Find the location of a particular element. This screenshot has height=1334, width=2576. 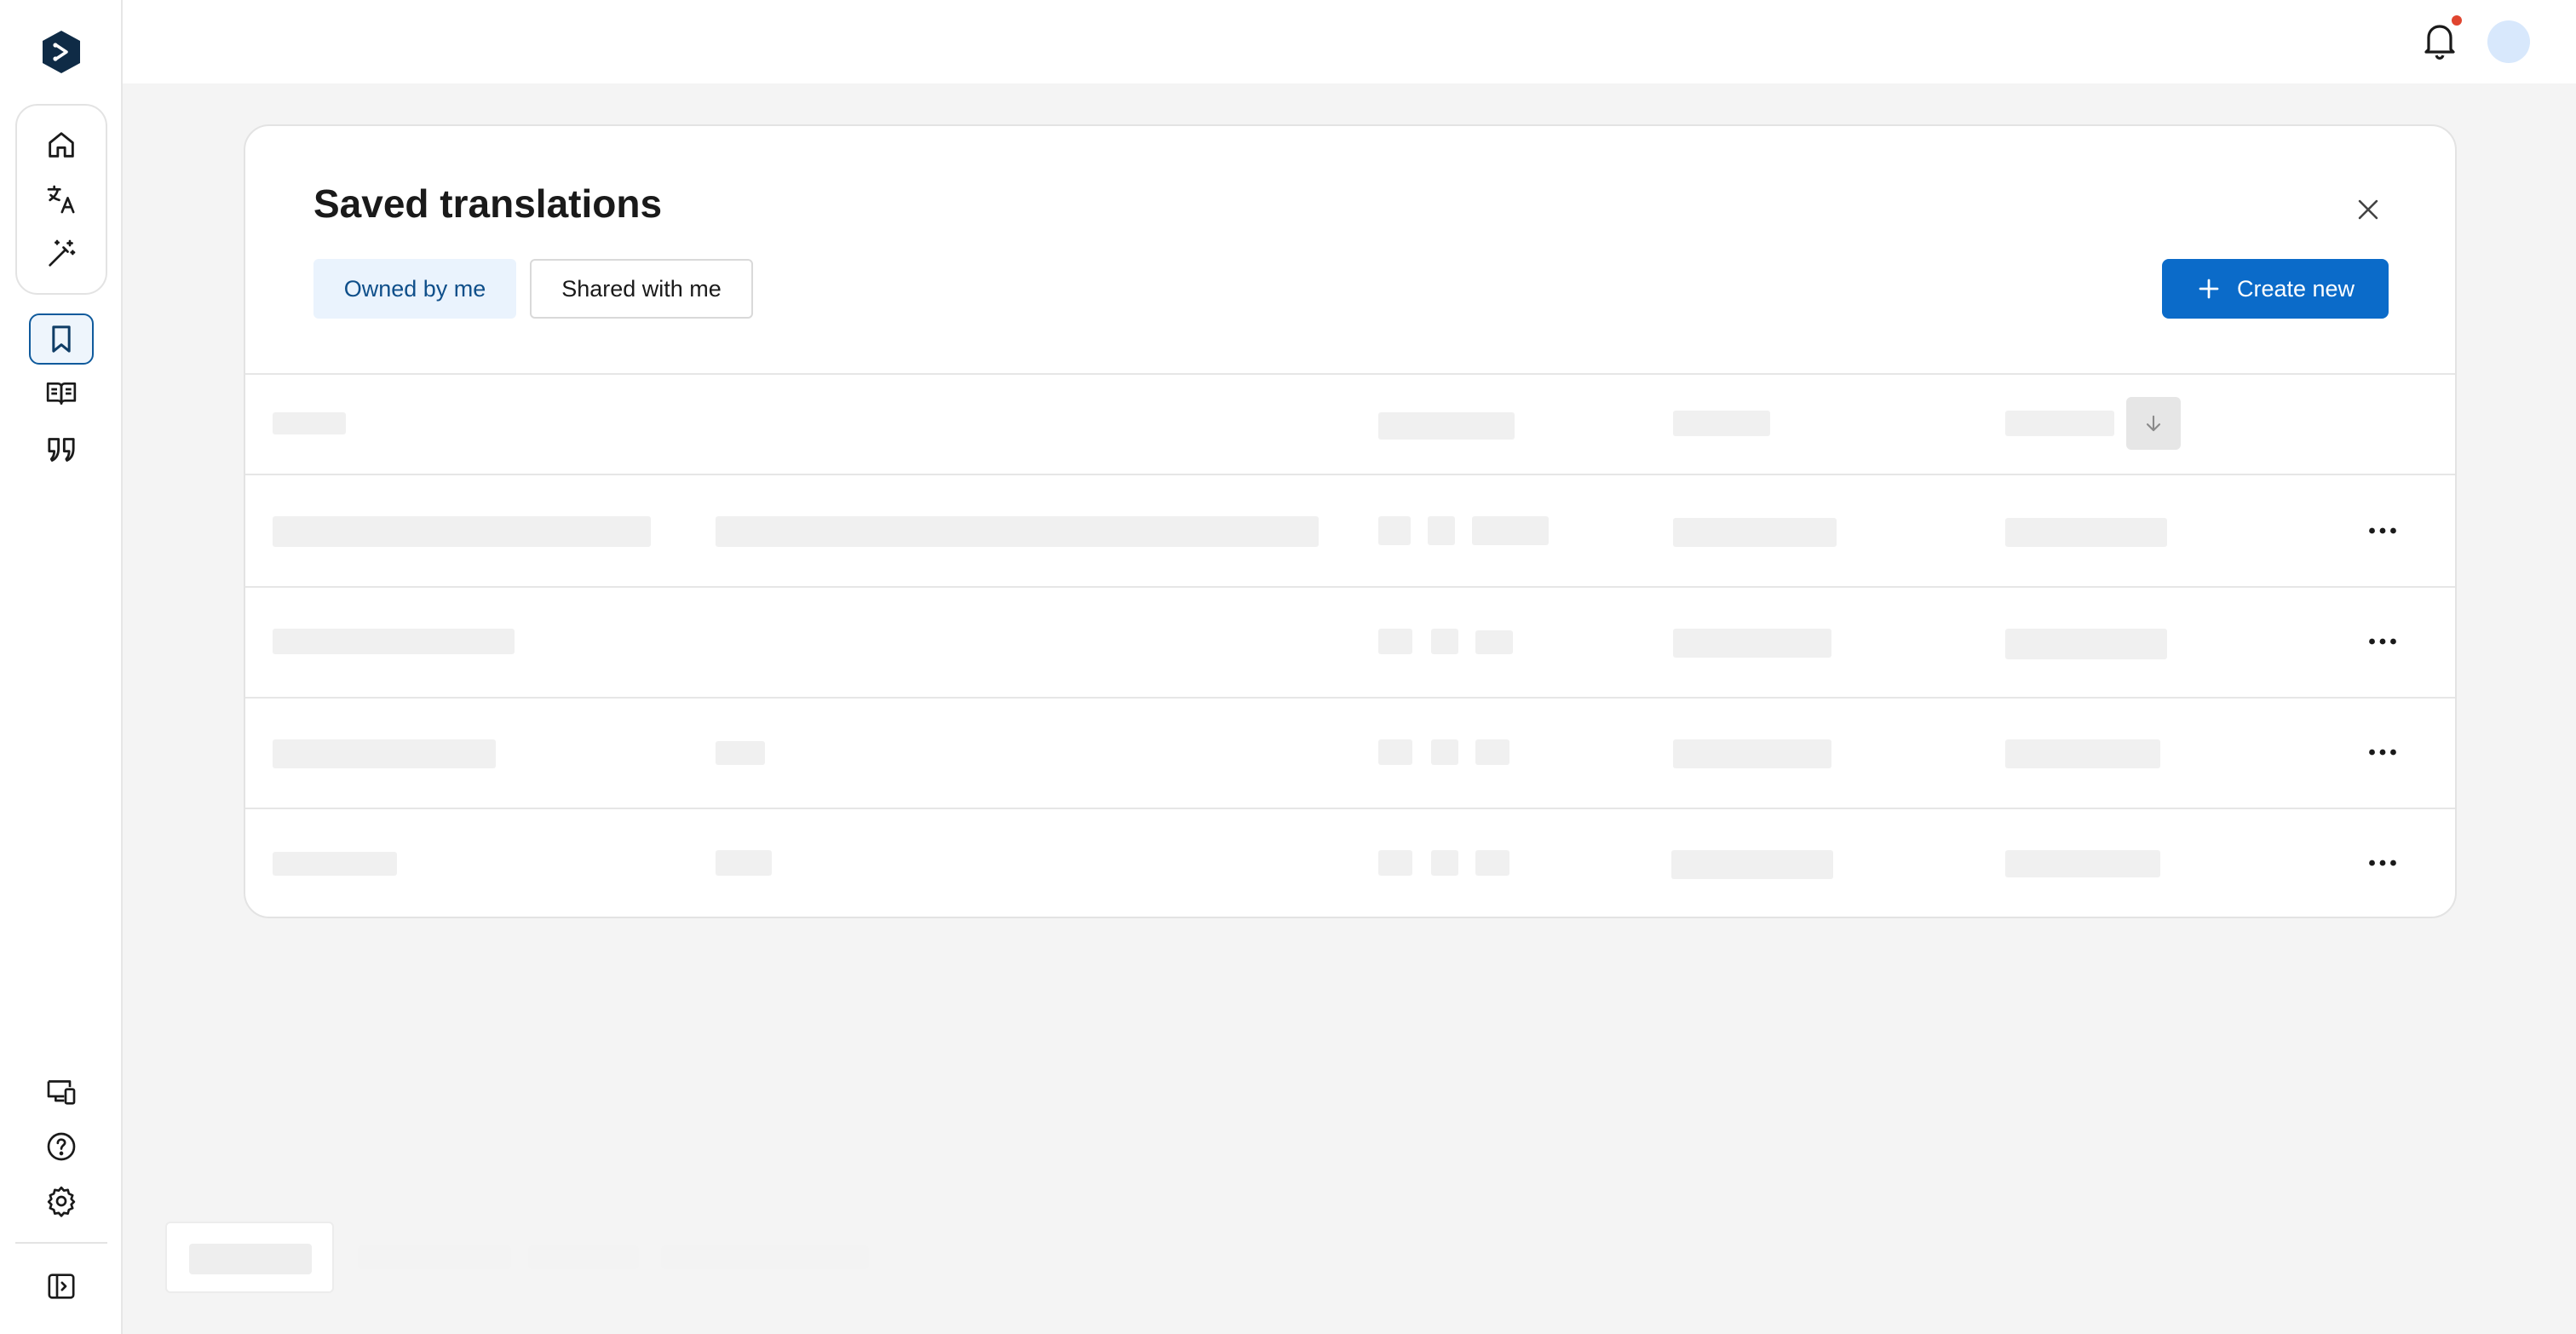

translate-icon is located at coordinates (61, 200).